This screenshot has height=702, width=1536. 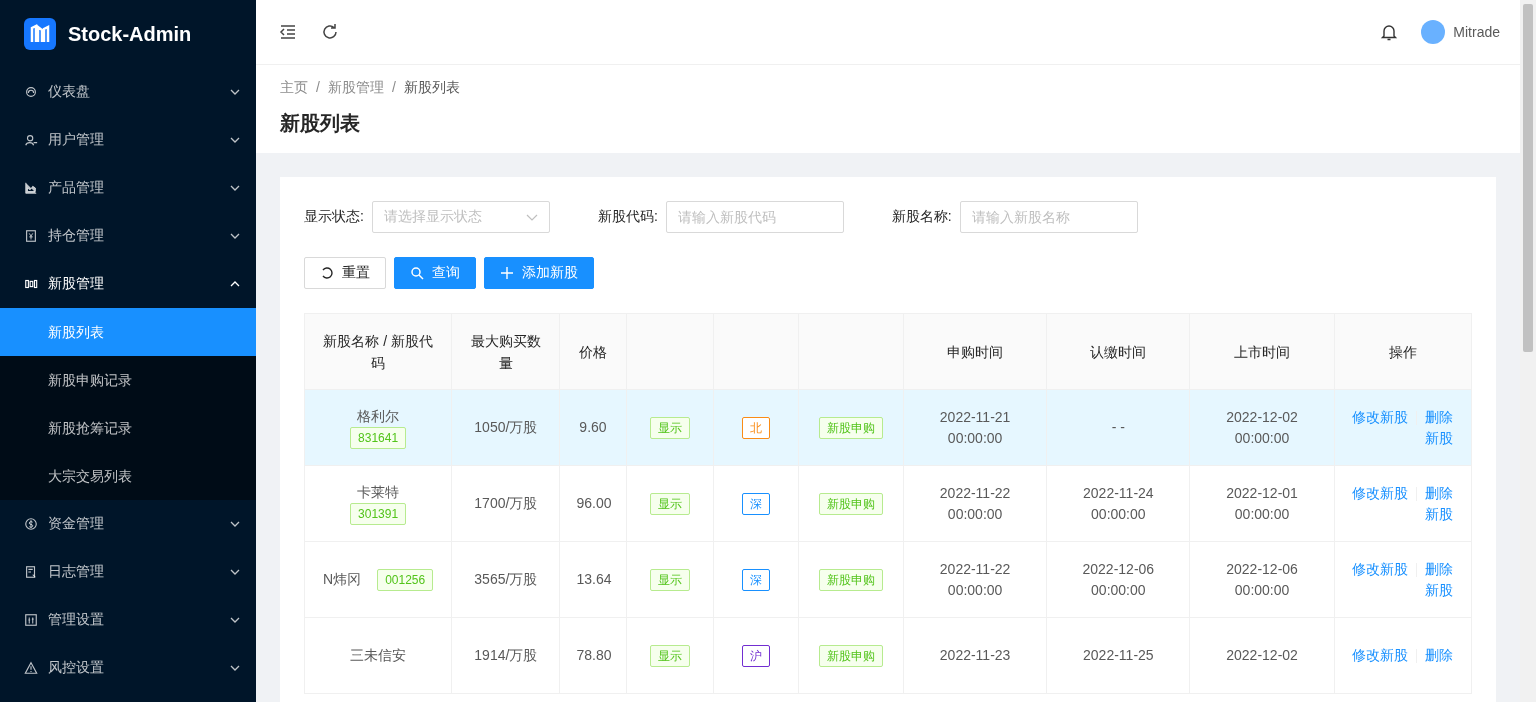 What do you see at coordinates (507, 273) in the screenshot?
I see `plus-icon` at bounding box center [507, 273].